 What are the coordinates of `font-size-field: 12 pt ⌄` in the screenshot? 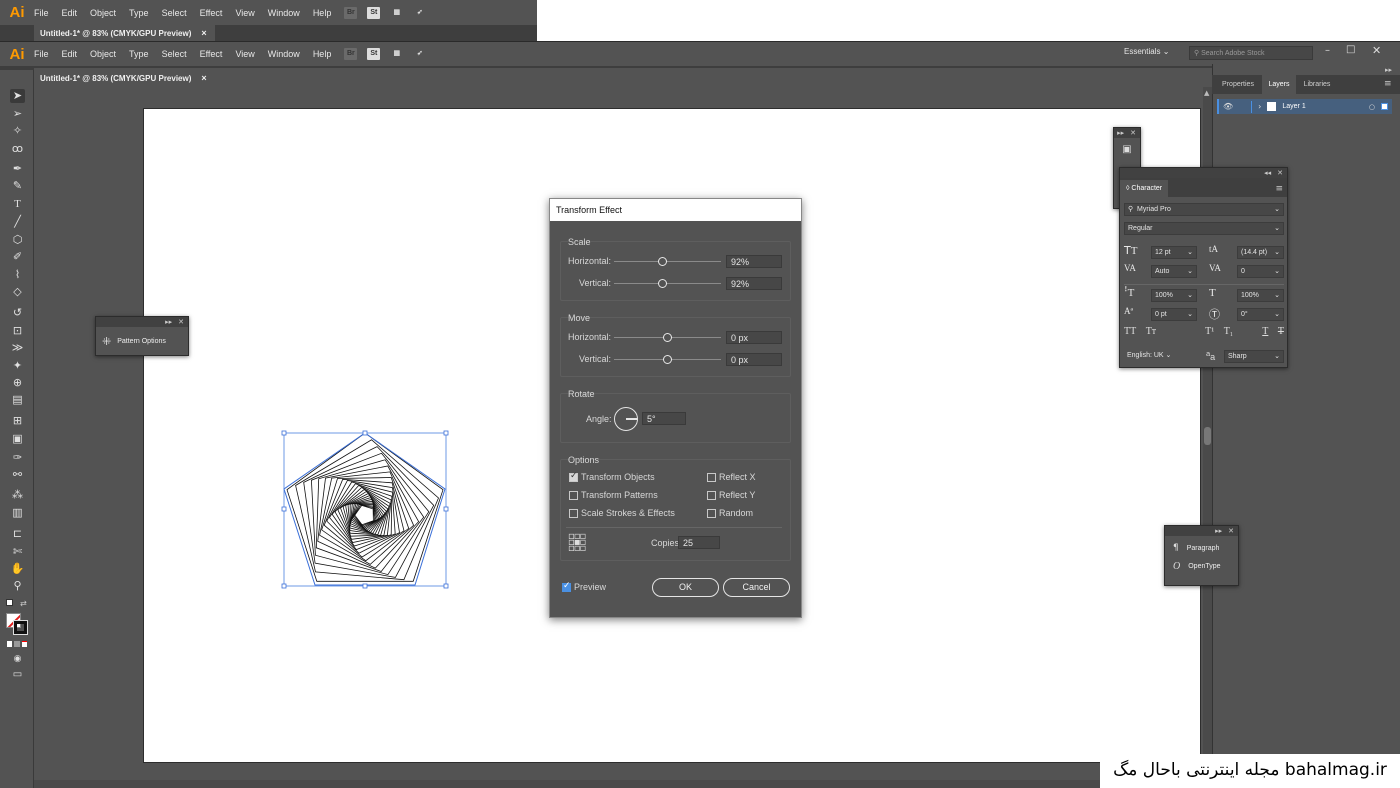 It's located at (1174, 252).